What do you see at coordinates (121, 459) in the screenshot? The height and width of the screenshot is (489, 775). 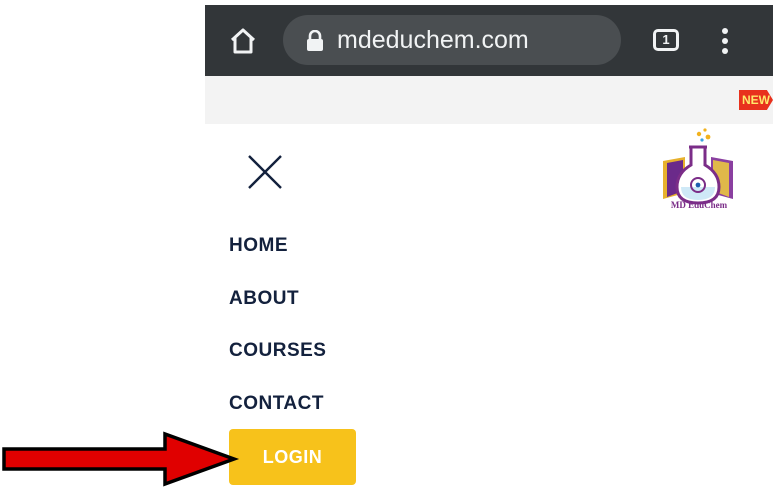 I see `annotation-arrow-icon` at bounding box center [121, 459].